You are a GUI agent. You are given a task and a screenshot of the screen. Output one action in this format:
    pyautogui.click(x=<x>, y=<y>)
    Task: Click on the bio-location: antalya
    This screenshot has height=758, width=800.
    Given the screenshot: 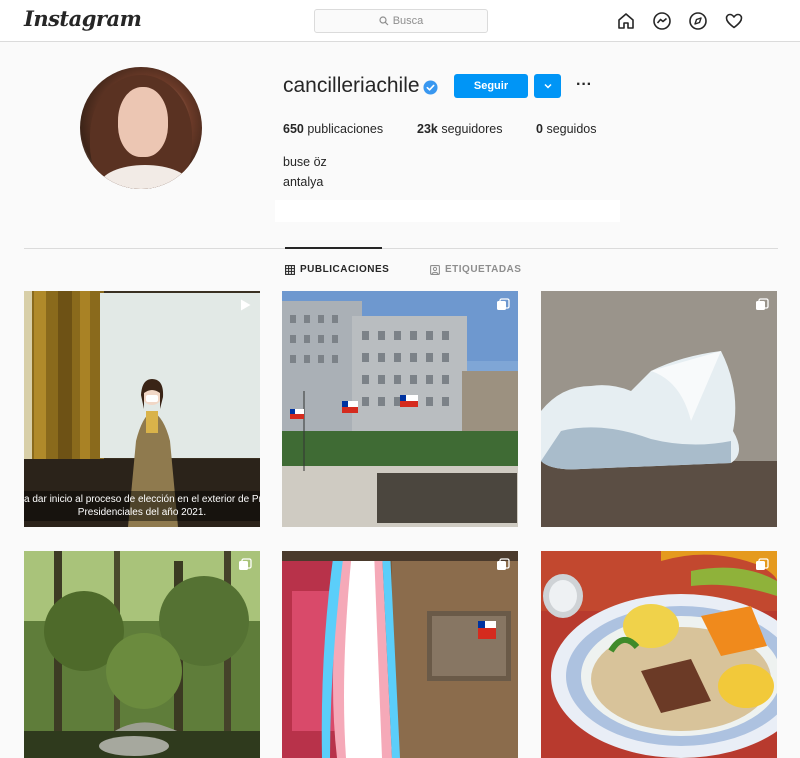 What is the action you would take?
    pyautogui.click(x=303, y=182)
    